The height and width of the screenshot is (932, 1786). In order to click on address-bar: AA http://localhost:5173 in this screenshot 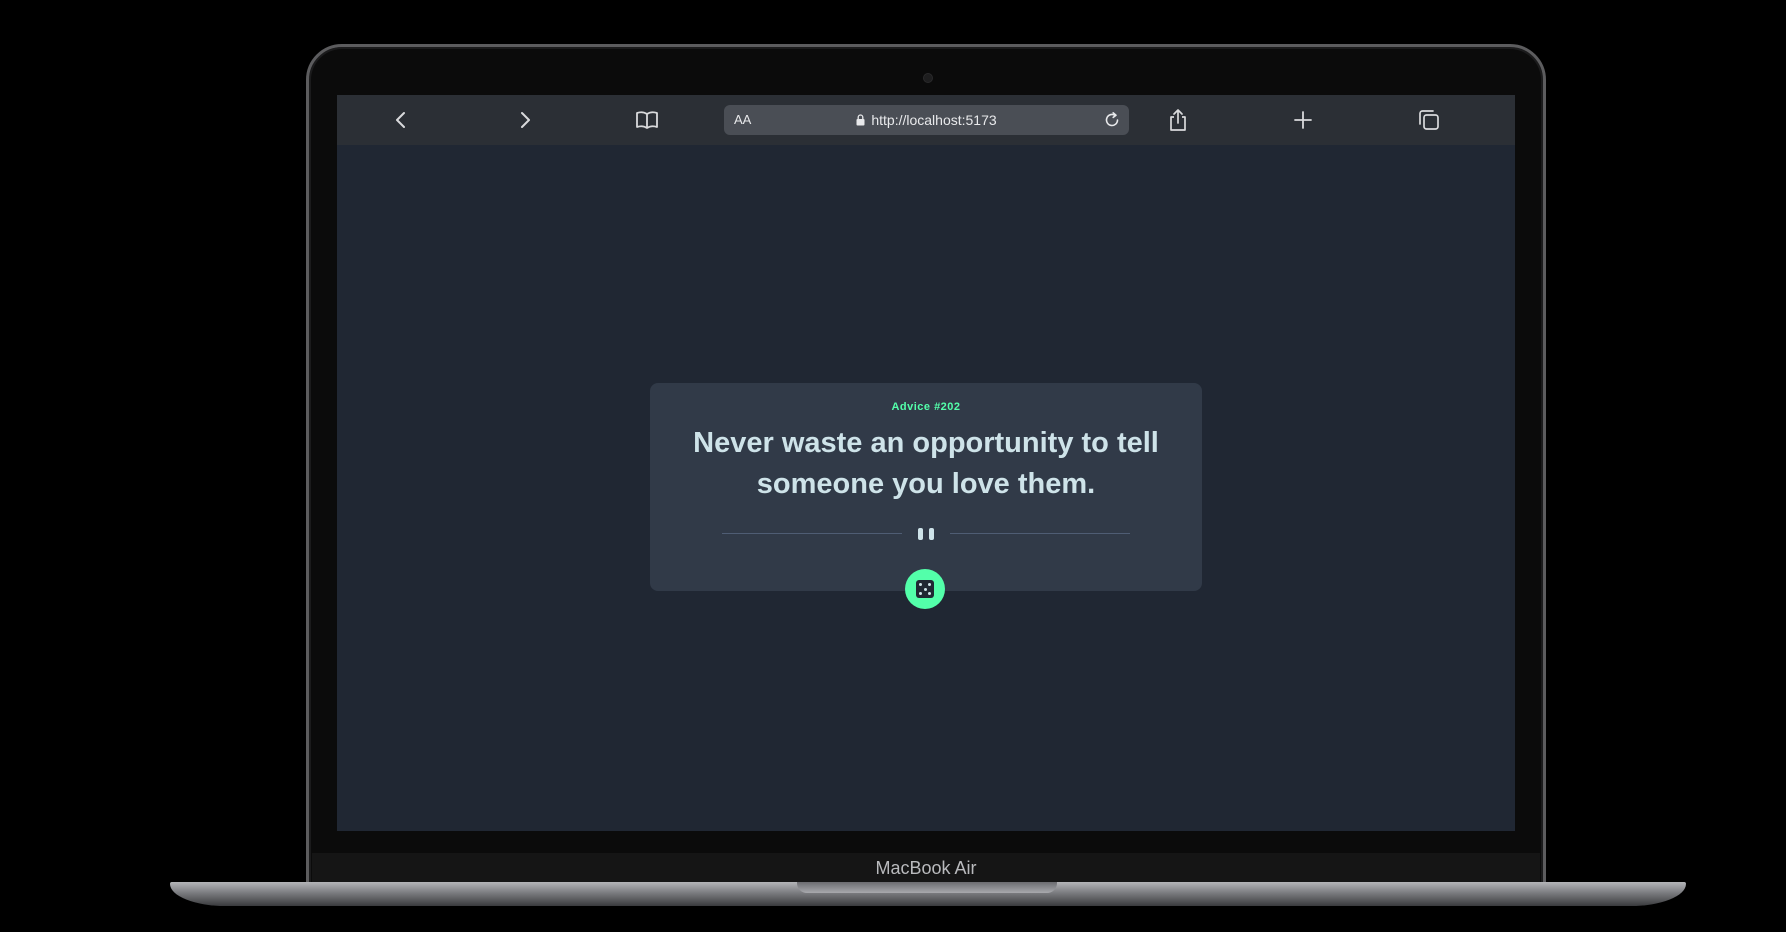, I will do `click(926, 120)`.